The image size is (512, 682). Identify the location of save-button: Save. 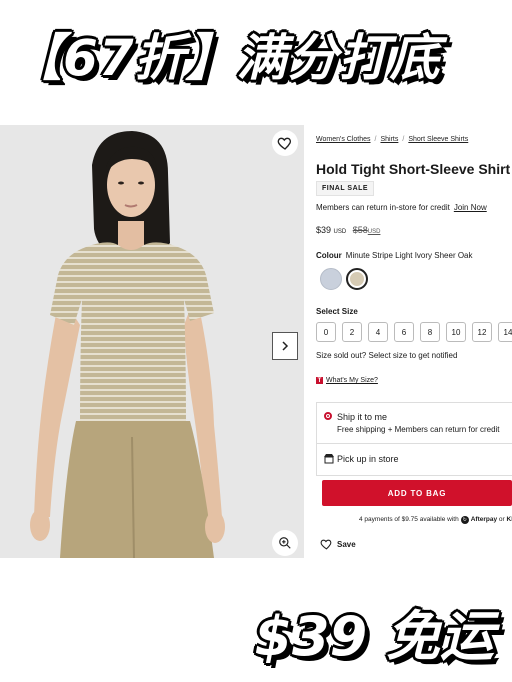
(338, 544).